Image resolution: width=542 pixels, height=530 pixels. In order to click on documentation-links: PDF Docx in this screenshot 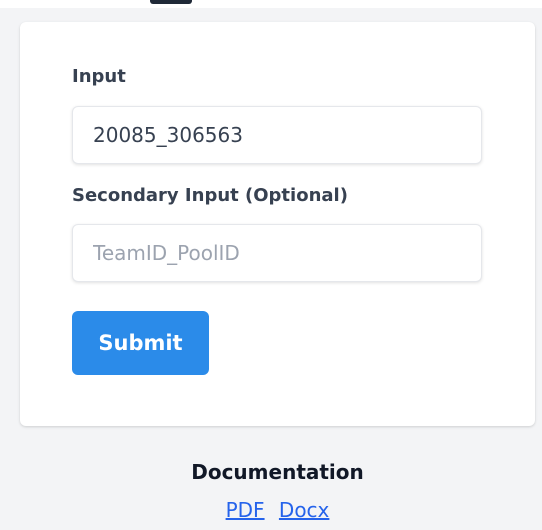, I will do `click(271, 510)`.